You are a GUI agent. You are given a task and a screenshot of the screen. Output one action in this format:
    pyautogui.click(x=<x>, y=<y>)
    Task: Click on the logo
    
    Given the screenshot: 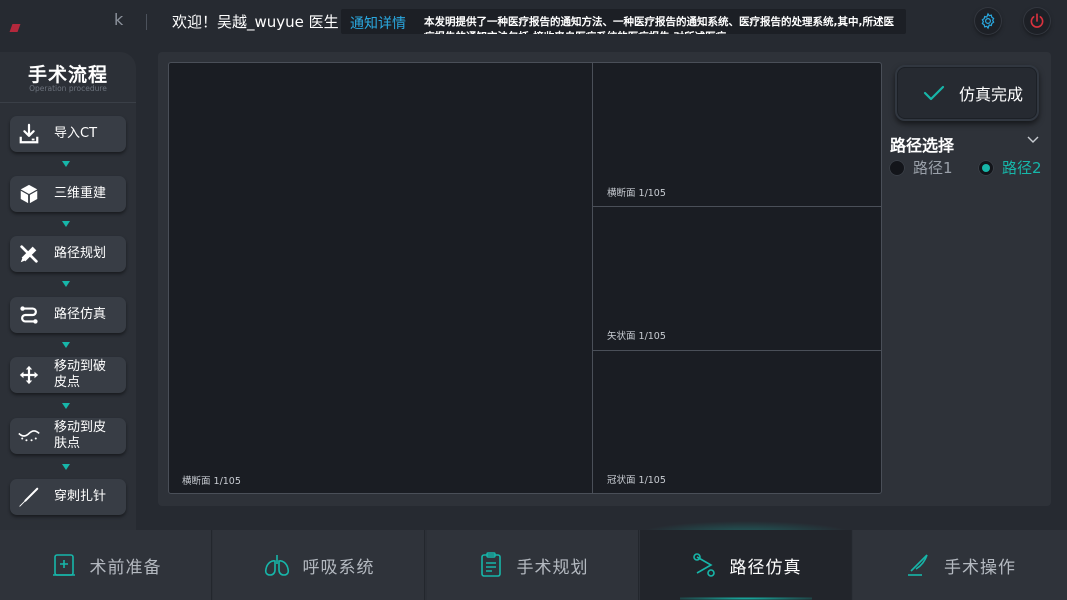 What is the action you would take?
    pyautogui.click(x=18, y=21)
    